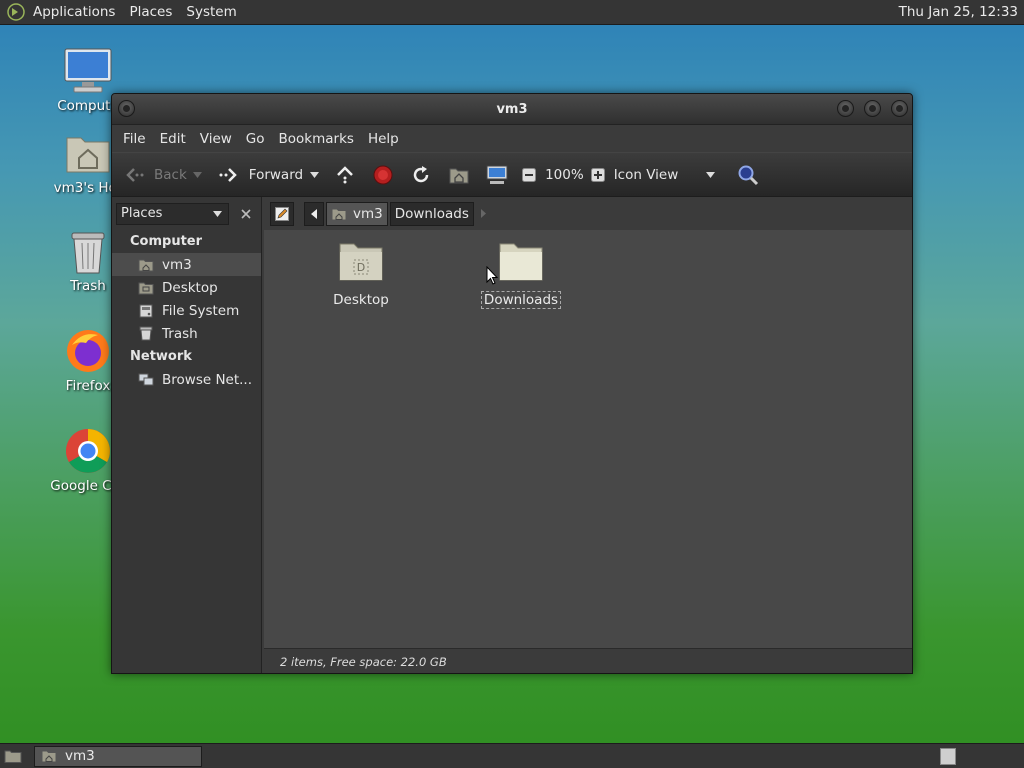  I want to click on menu-file: File, so click(134, 139).